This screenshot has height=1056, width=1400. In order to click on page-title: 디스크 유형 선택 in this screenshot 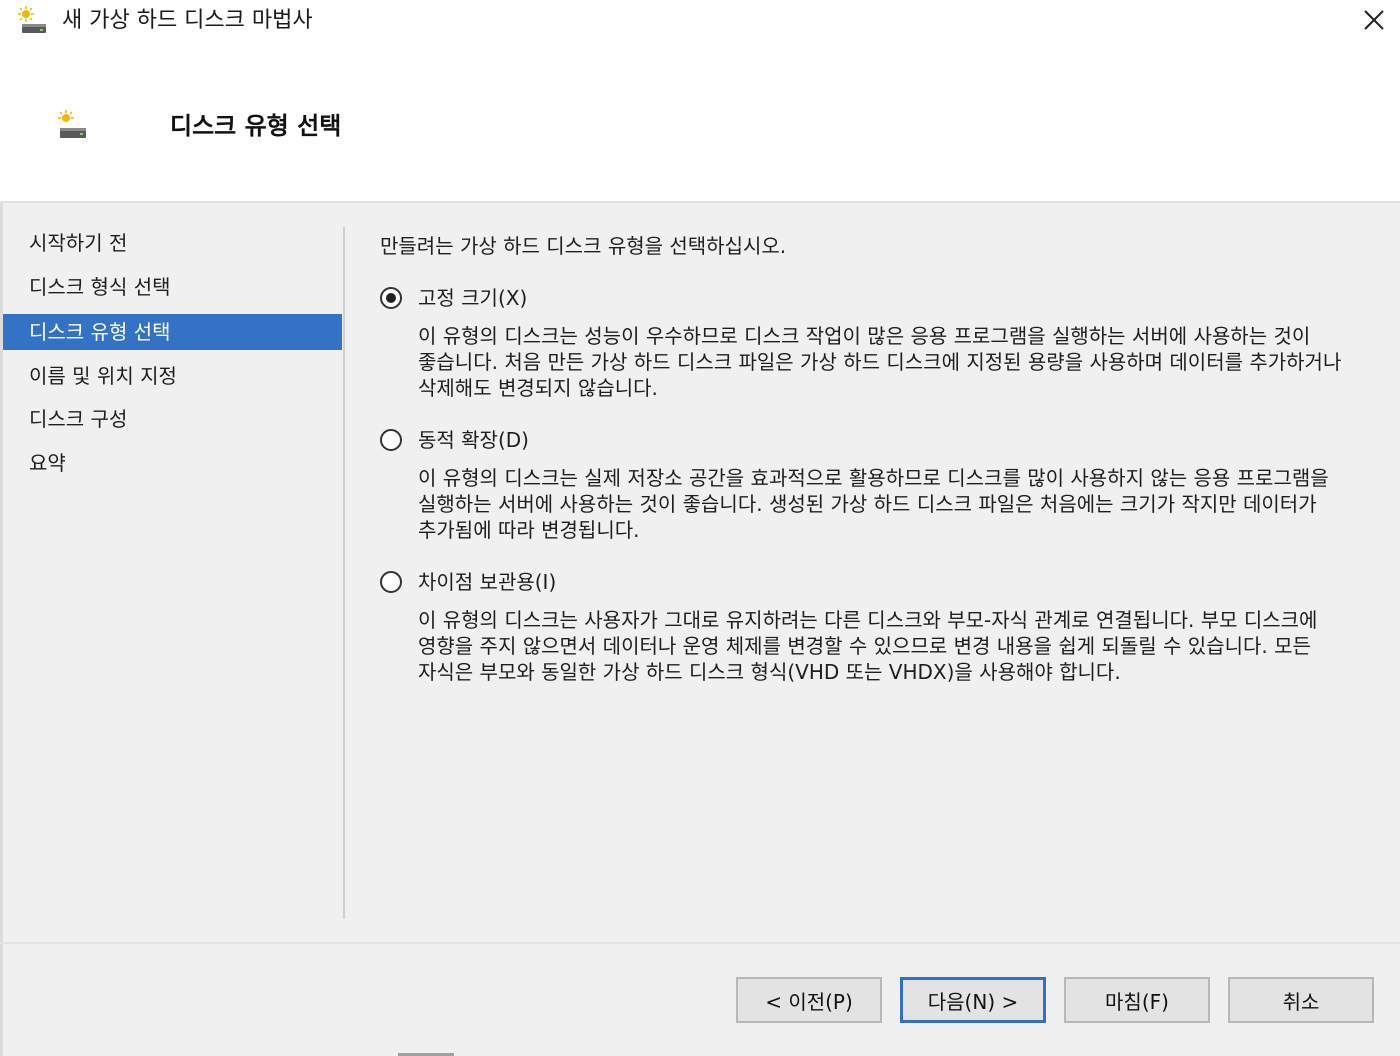, I will do `click(256, 126)`.